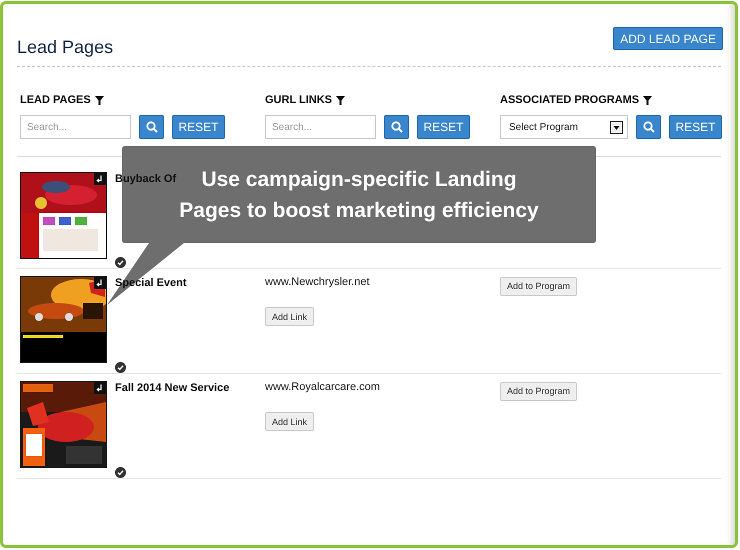 The width and height of the screenshot is (740, 550). I want to click on column-heading: ASSOCIATED PROGRAMS, so click(570, 100).